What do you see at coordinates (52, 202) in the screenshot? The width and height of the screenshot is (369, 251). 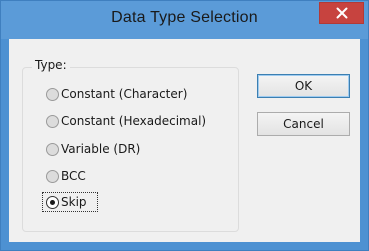 I see `radio-button-selected` at bounding box center [52, 202].